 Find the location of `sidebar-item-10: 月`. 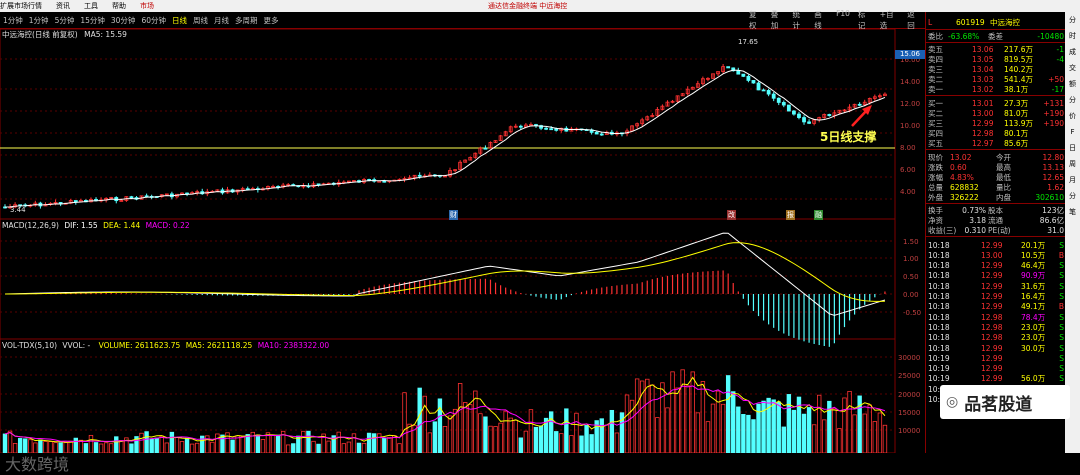

sidebar-item-10: 月 is located at coordinates (1073, 180).